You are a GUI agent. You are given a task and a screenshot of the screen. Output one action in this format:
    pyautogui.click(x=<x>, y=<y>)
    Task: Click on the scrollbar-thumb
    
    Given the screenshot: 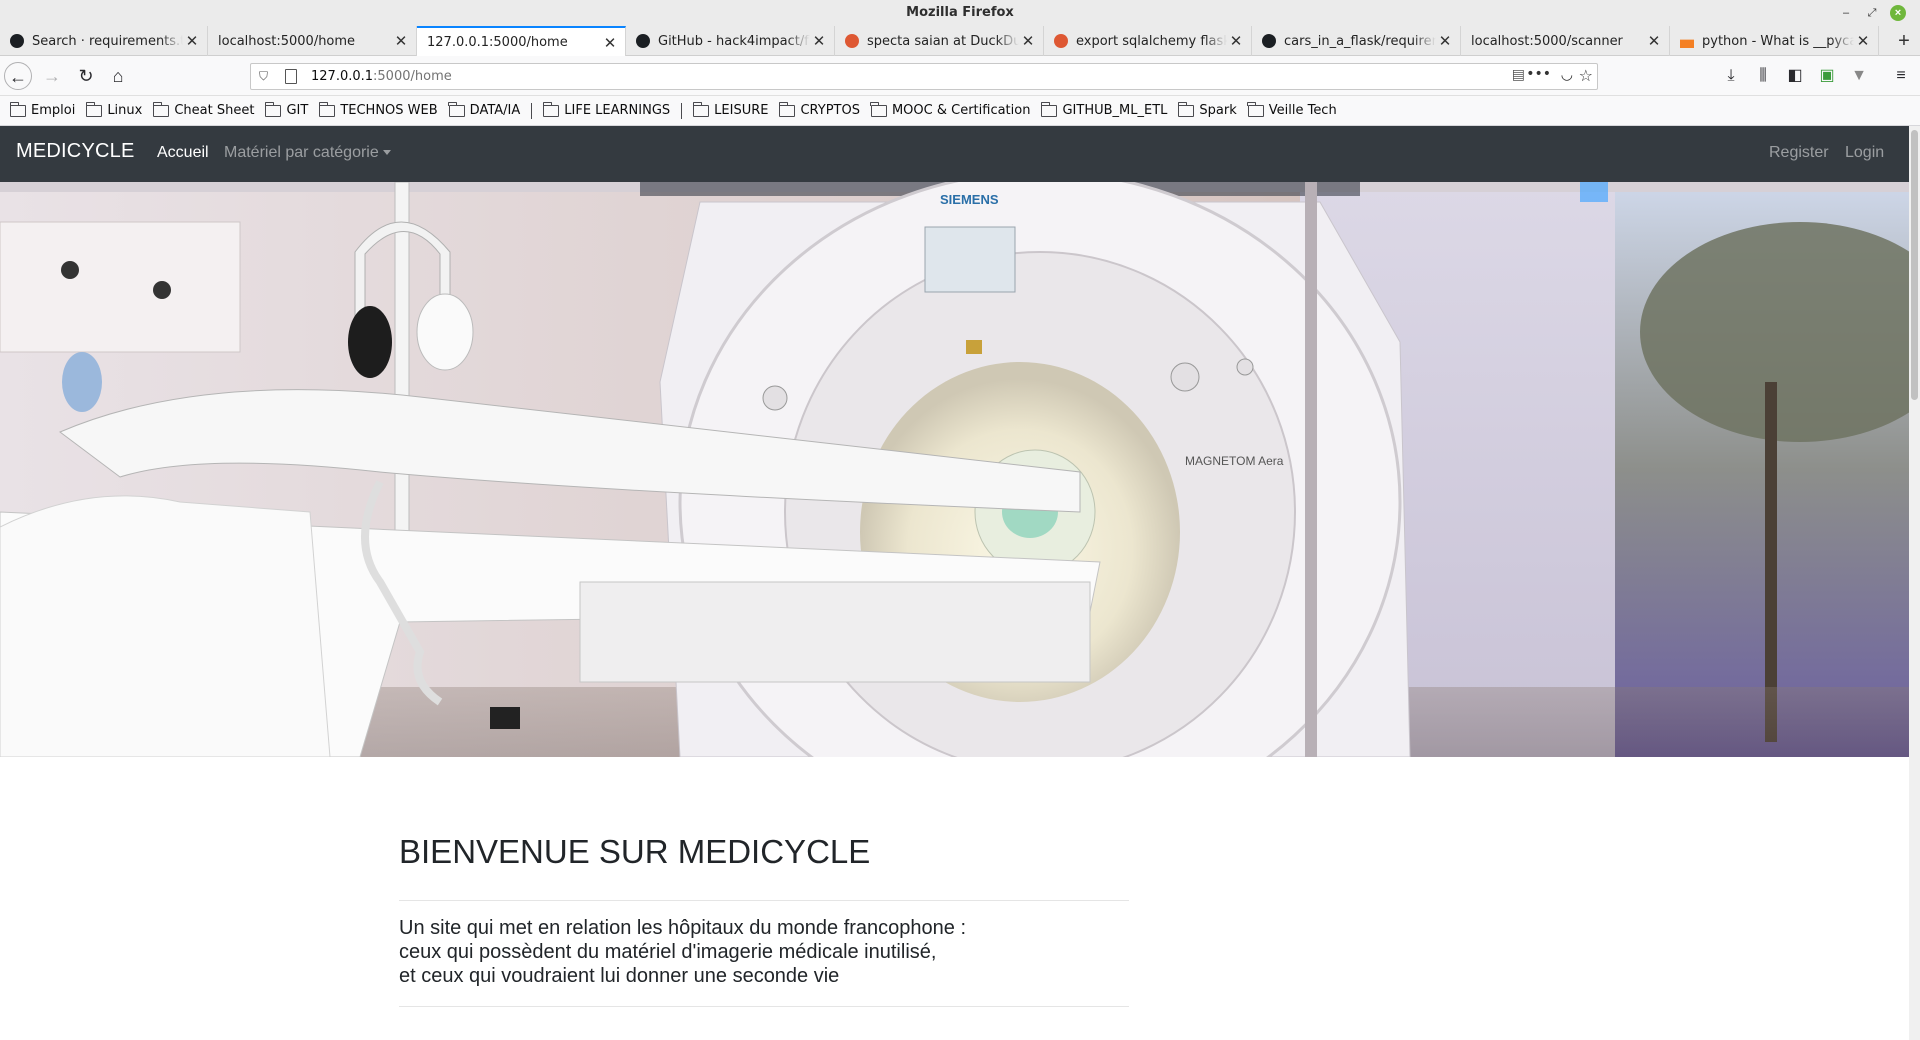 What is the action you would take?
    pyautogui.click(x=1914, y=265)
    